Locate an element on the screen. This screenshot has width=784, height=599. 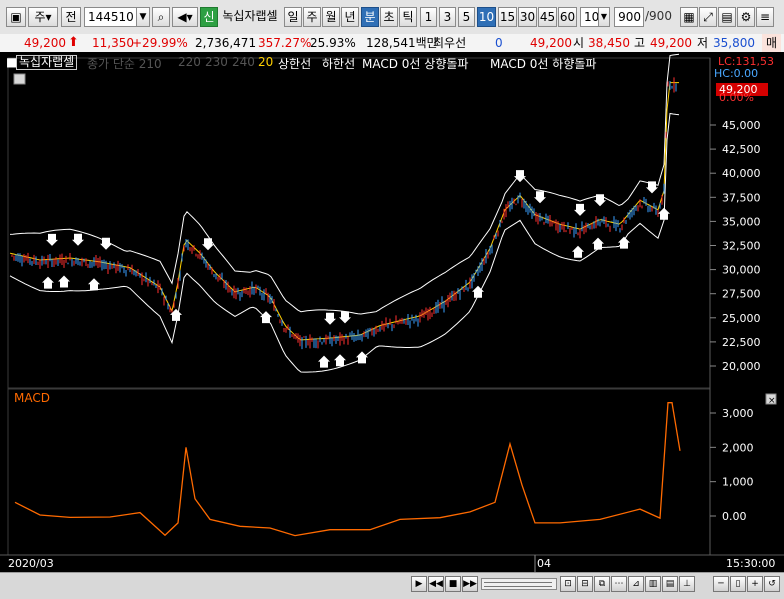
tab-year: 년 is located at coordinates (350, 17).